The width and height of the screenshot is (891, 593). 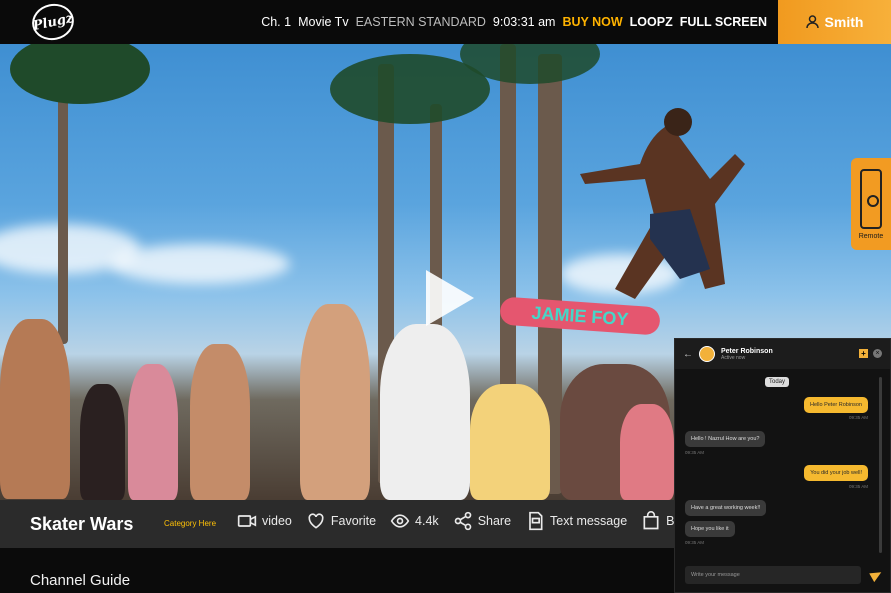 What do you see at coordinates (844, 22) in the screenshot?
I see `user-name: Smith` at bounding box center [844, 22].